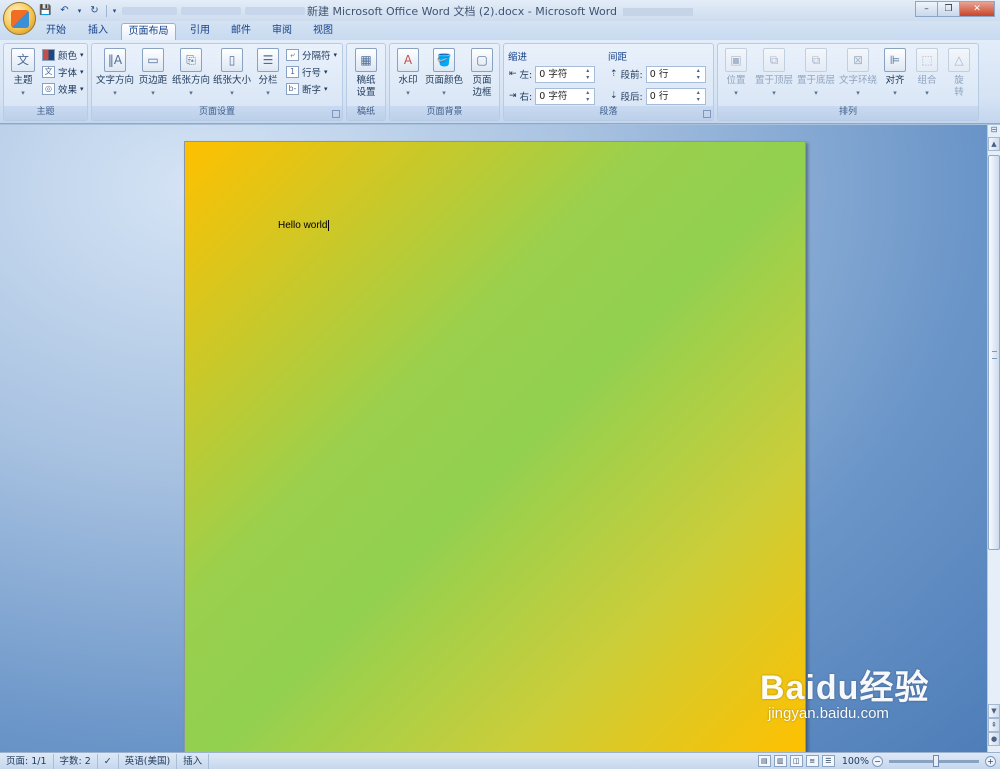 This screenshot has width=1000, height=769. What do you see at coordinates (736, 80) in the screenshot?
I see `position-label: 位置` at bounding box center [736, 80].